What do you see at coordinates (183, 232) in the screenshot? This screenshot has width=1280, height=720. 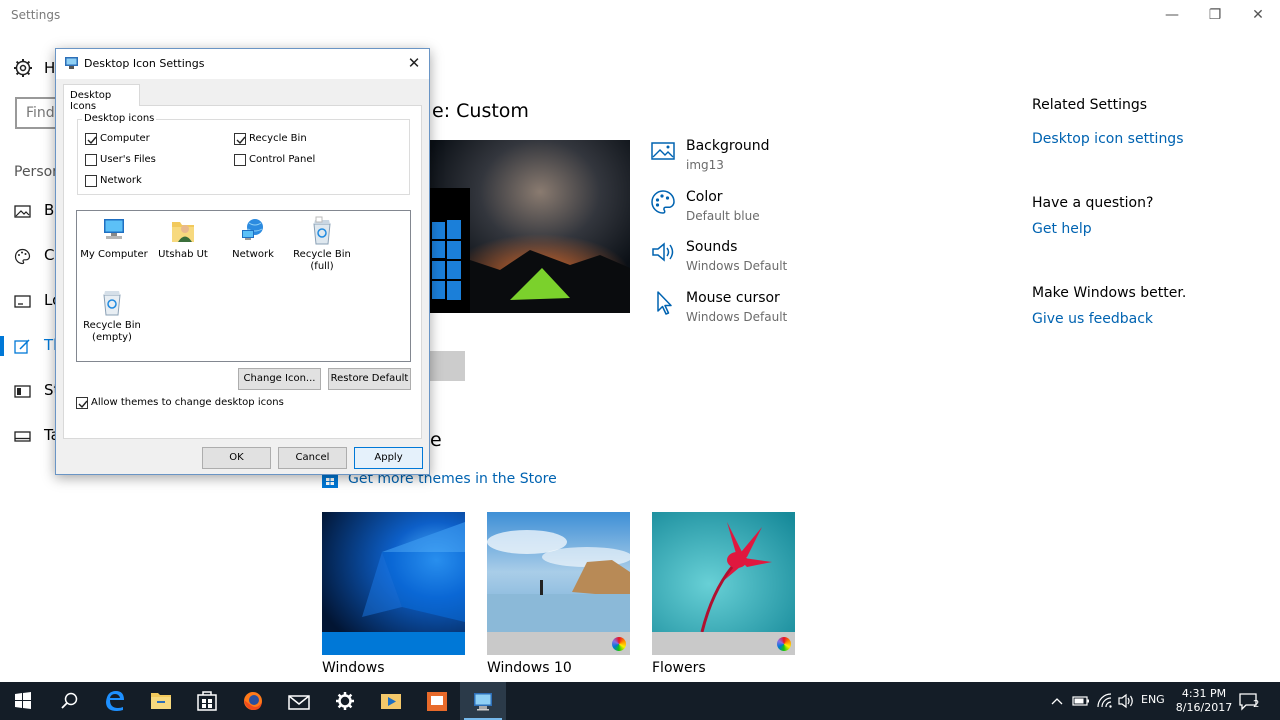 I see `user-folder-icon` at bounding box center [183, 232].